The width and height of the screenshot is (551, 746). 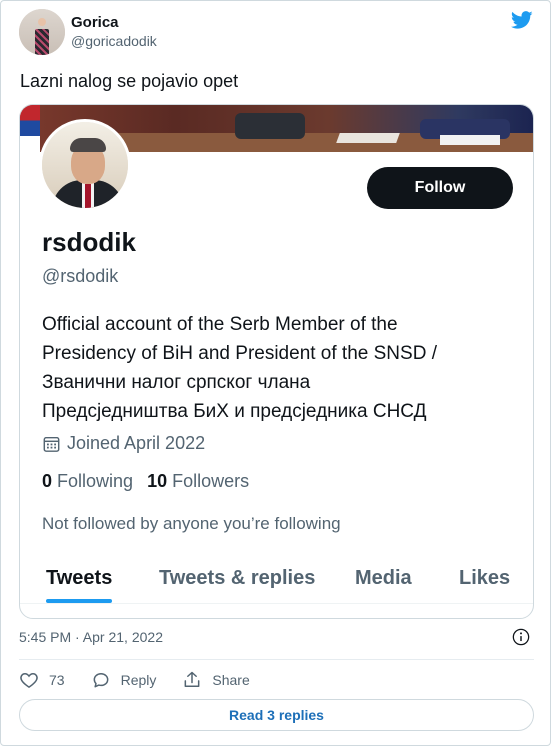 What do you see at coordinates (114, 42) in the screenshot?
I see `author-handle: @goricadodik` at bounding box center [114, 42].